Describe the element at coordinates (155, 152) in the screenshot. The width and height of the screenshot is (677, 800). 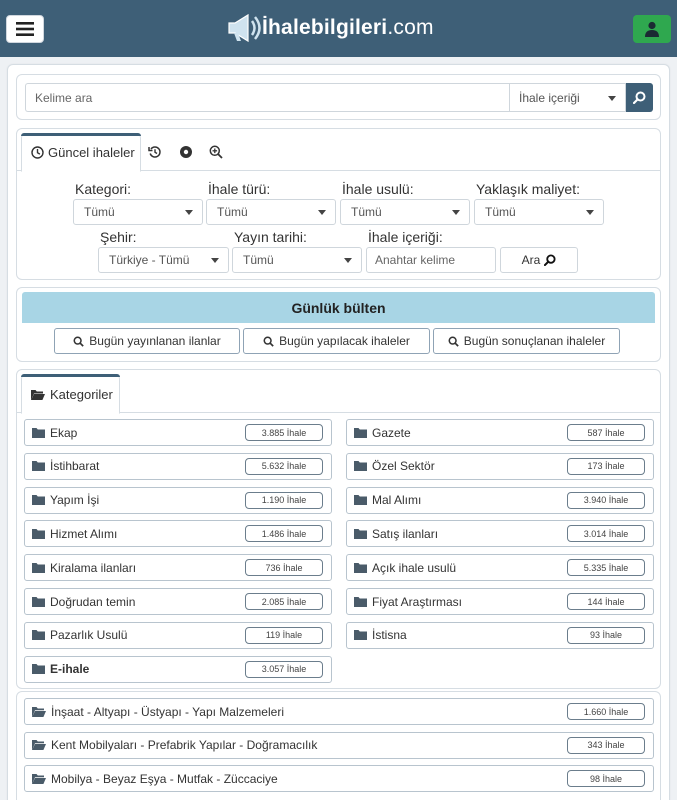
I see `history-icon` at that location.